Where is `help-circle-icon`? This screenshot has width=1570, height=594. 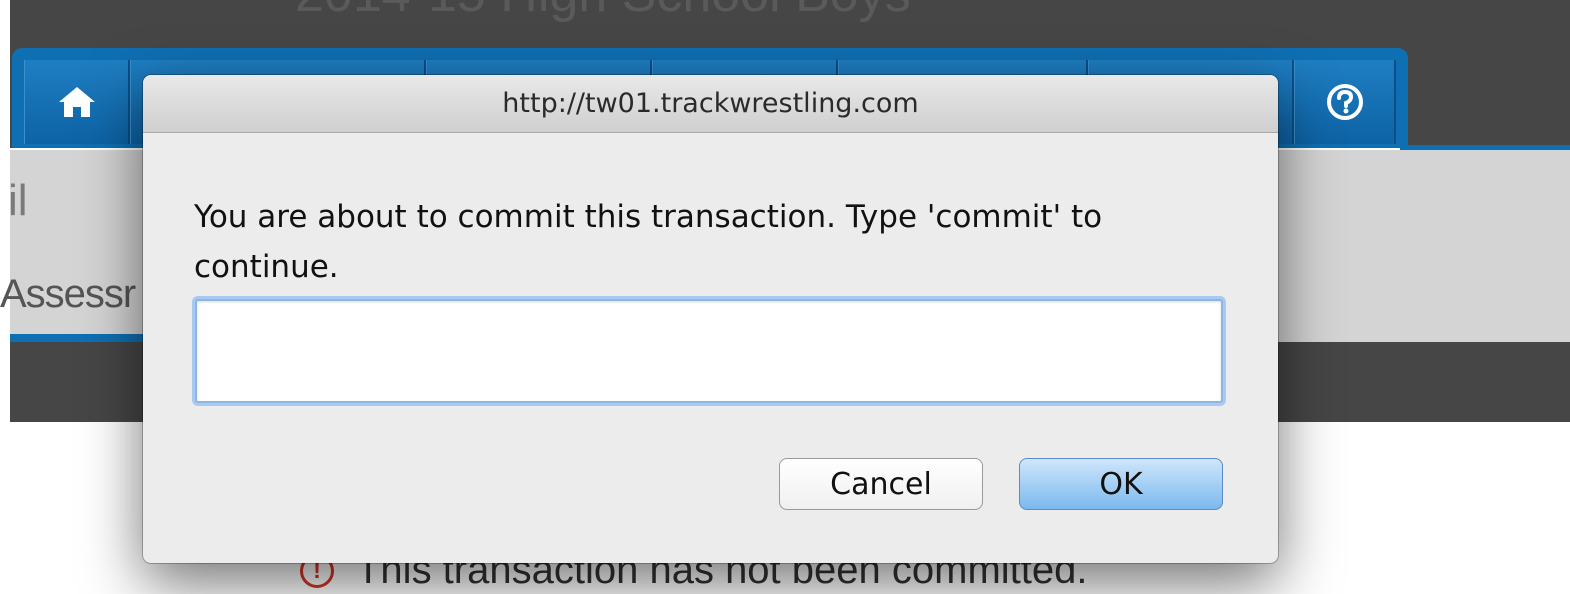
help-circle-icon is located at coordinates (1345, 102).